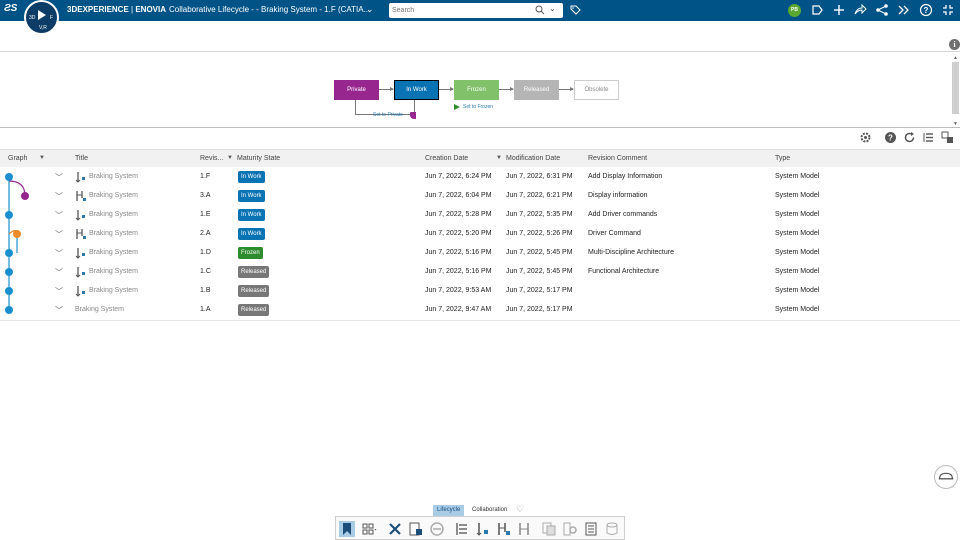 The width and height of the screenshot is (960, 540). What do you see at coordinates (462, 529) in the screenshot?
I see `structure-icon` at bounding box center [462, 529].